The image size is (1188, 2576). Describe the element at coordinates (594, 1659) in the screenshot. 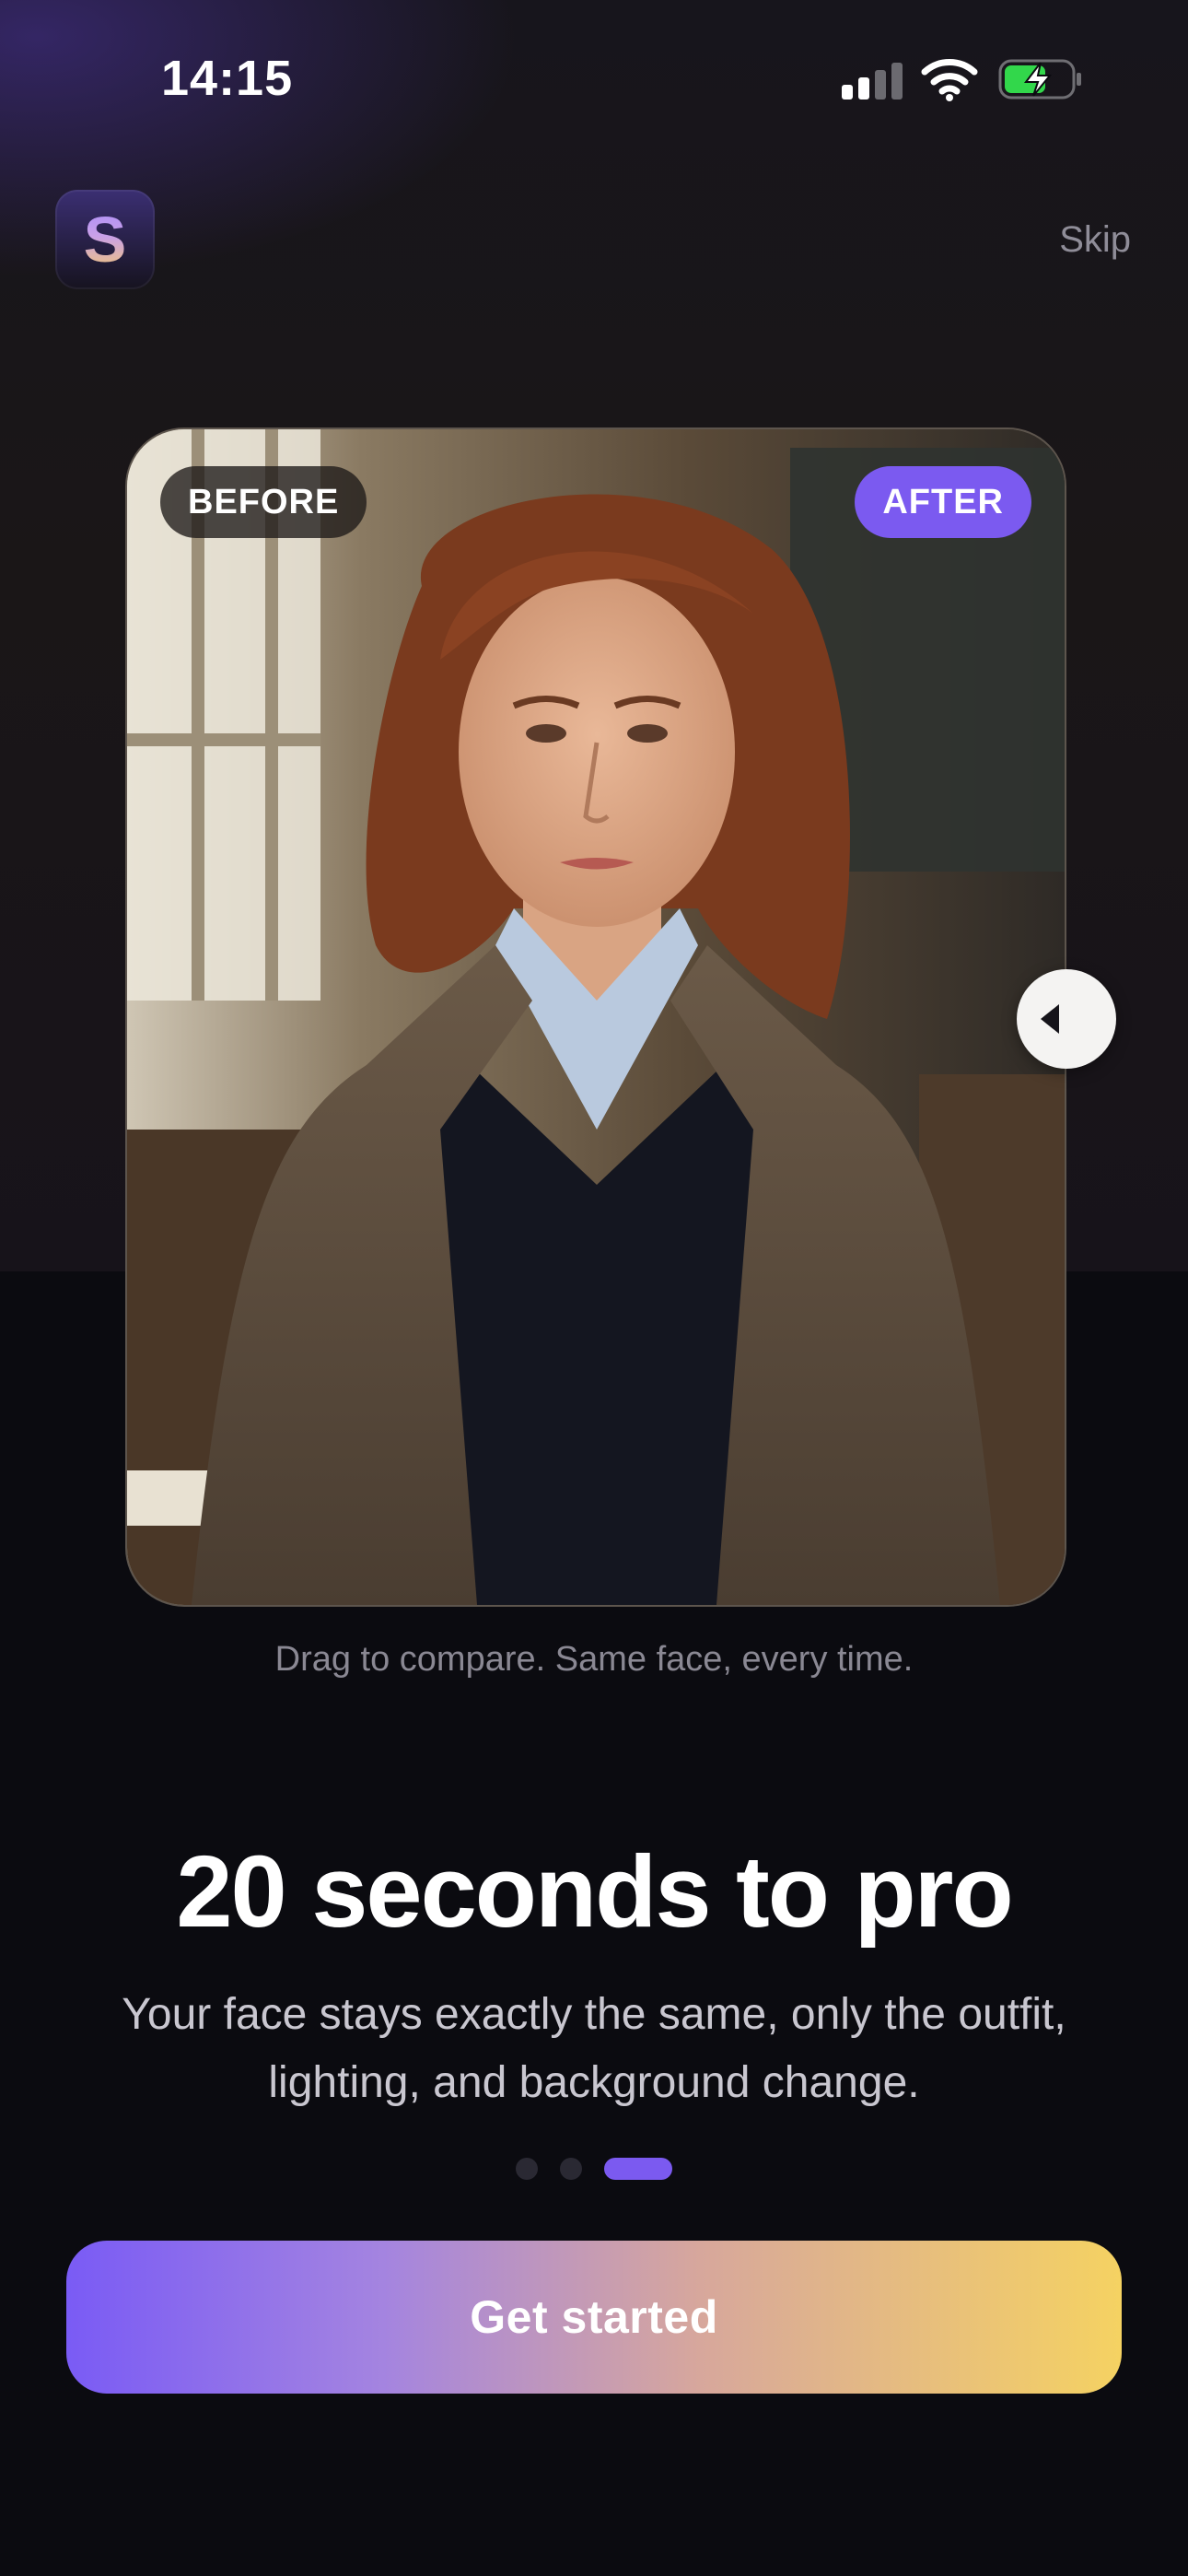

I see `compare-caption: Drag to compare. Same face, every time.` at that location.